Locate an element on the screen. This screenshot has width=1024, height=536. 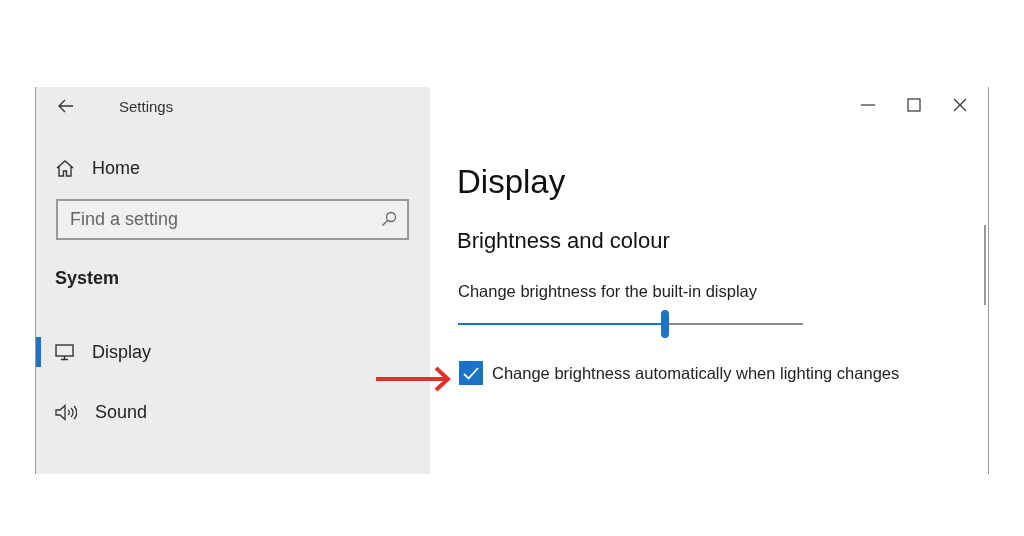
slider-thumb is located at coordinates (665, 324).